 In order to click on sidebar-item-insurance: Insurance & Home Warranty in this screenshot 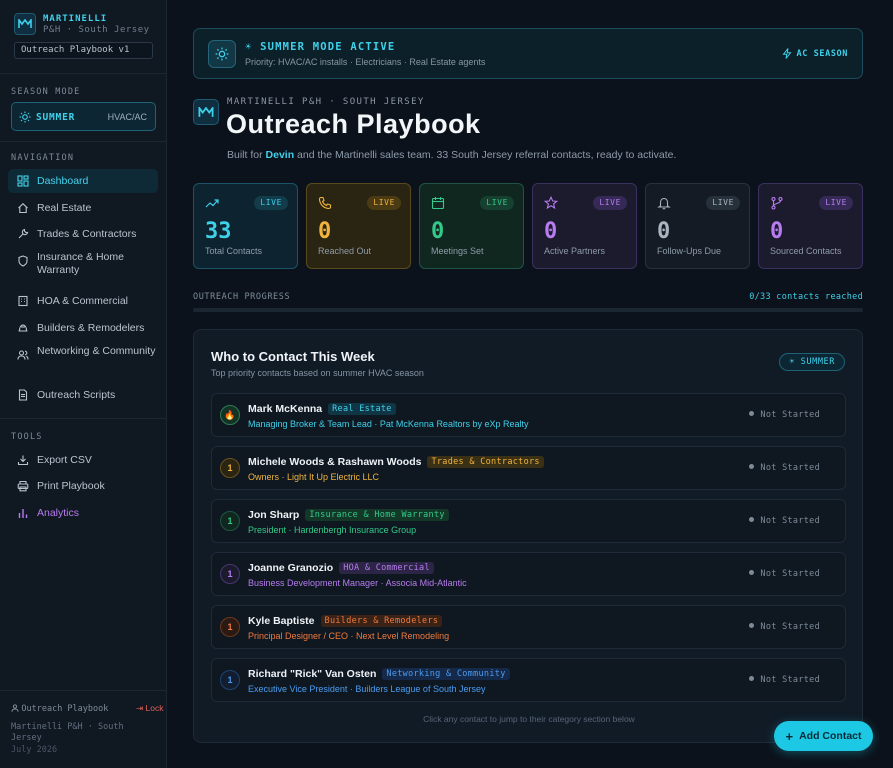, I will do `click(83, 267)`.